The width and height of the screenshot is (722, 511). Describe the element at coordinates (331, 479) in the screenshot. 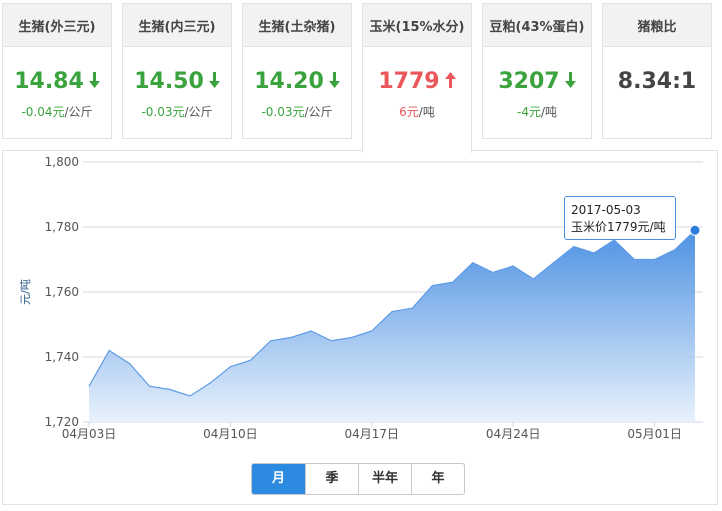

I see `range-tab: 季` at that location.